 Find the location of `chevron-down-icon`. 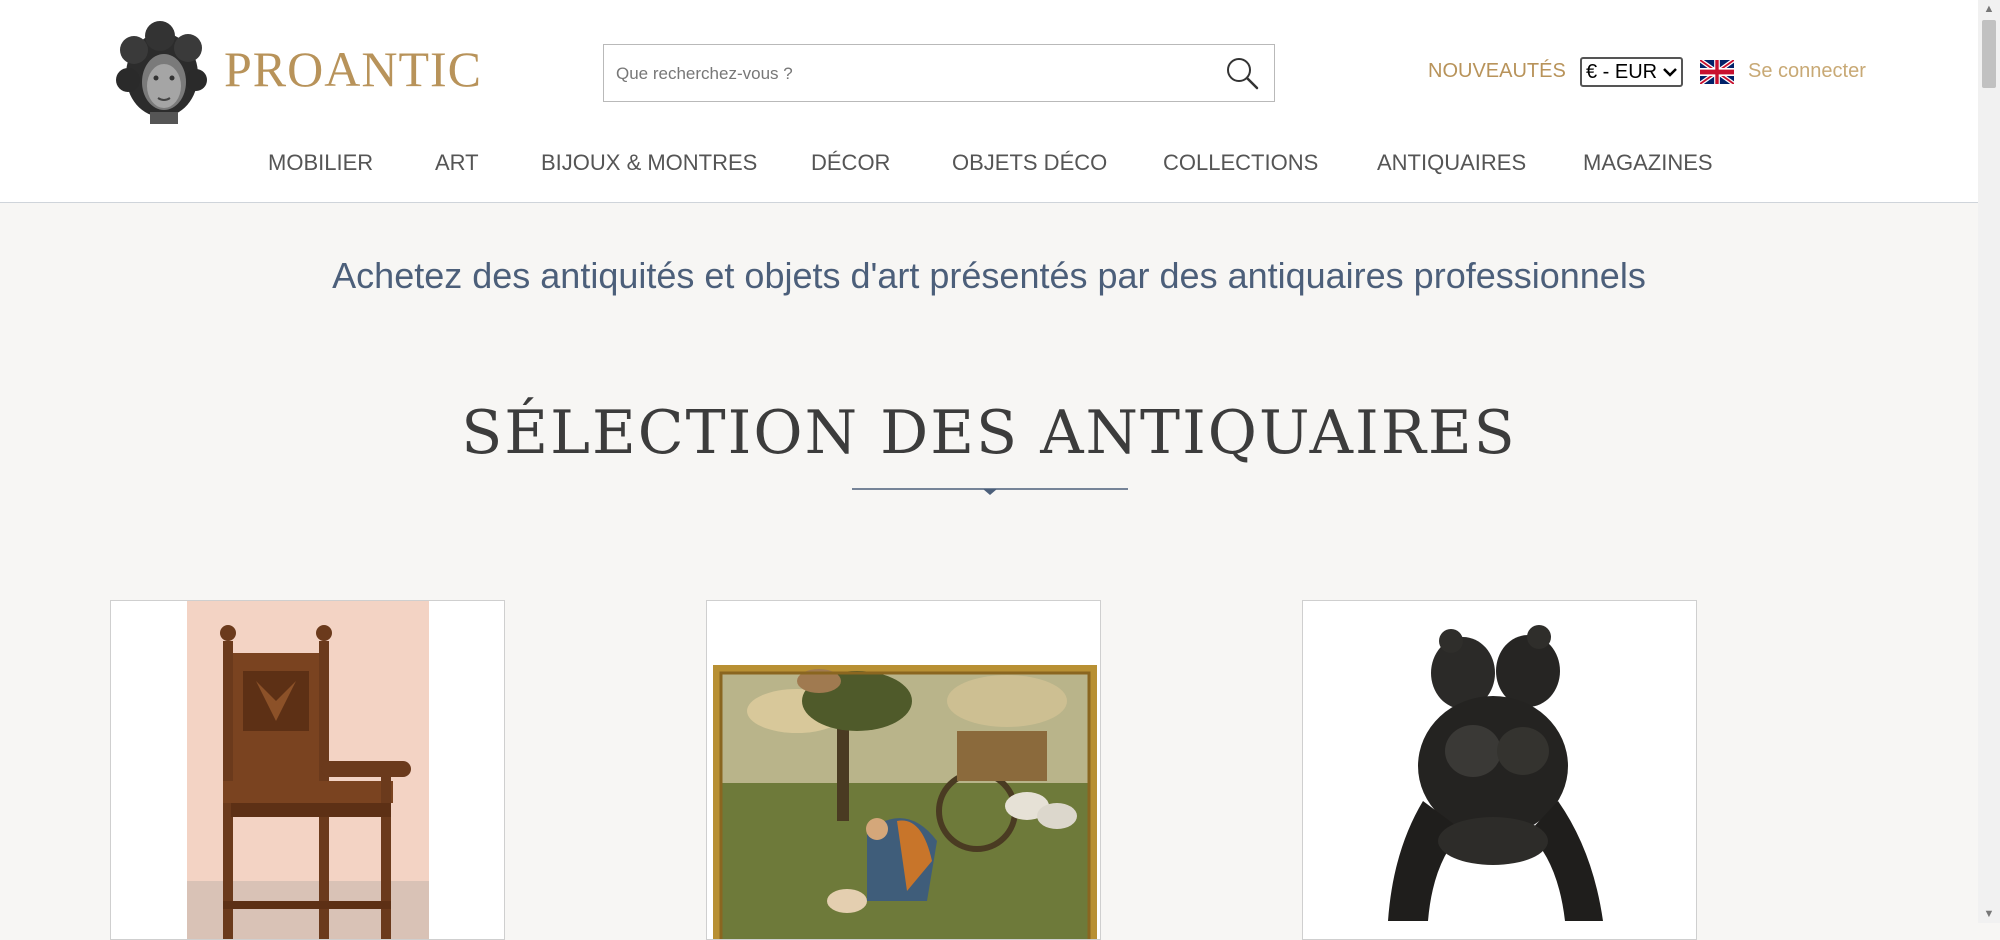

chevron-down-icon is located at coordinates (1670, 72).